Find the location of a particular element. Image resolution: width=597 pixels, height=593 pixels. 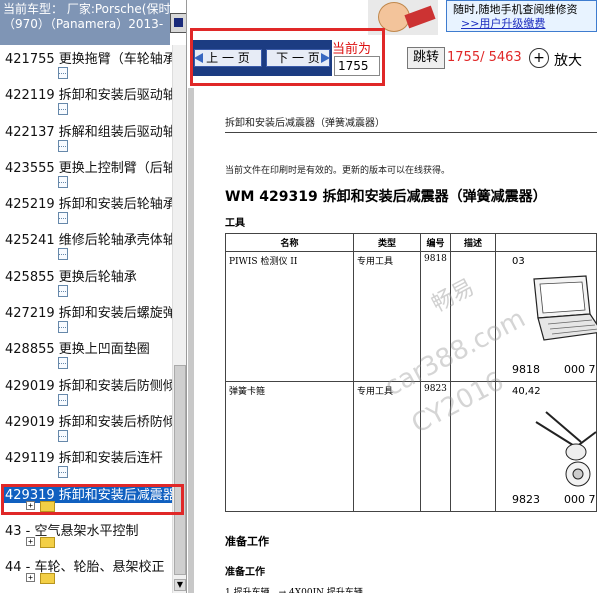

mascot-icon is located at coordinates (403, 17).